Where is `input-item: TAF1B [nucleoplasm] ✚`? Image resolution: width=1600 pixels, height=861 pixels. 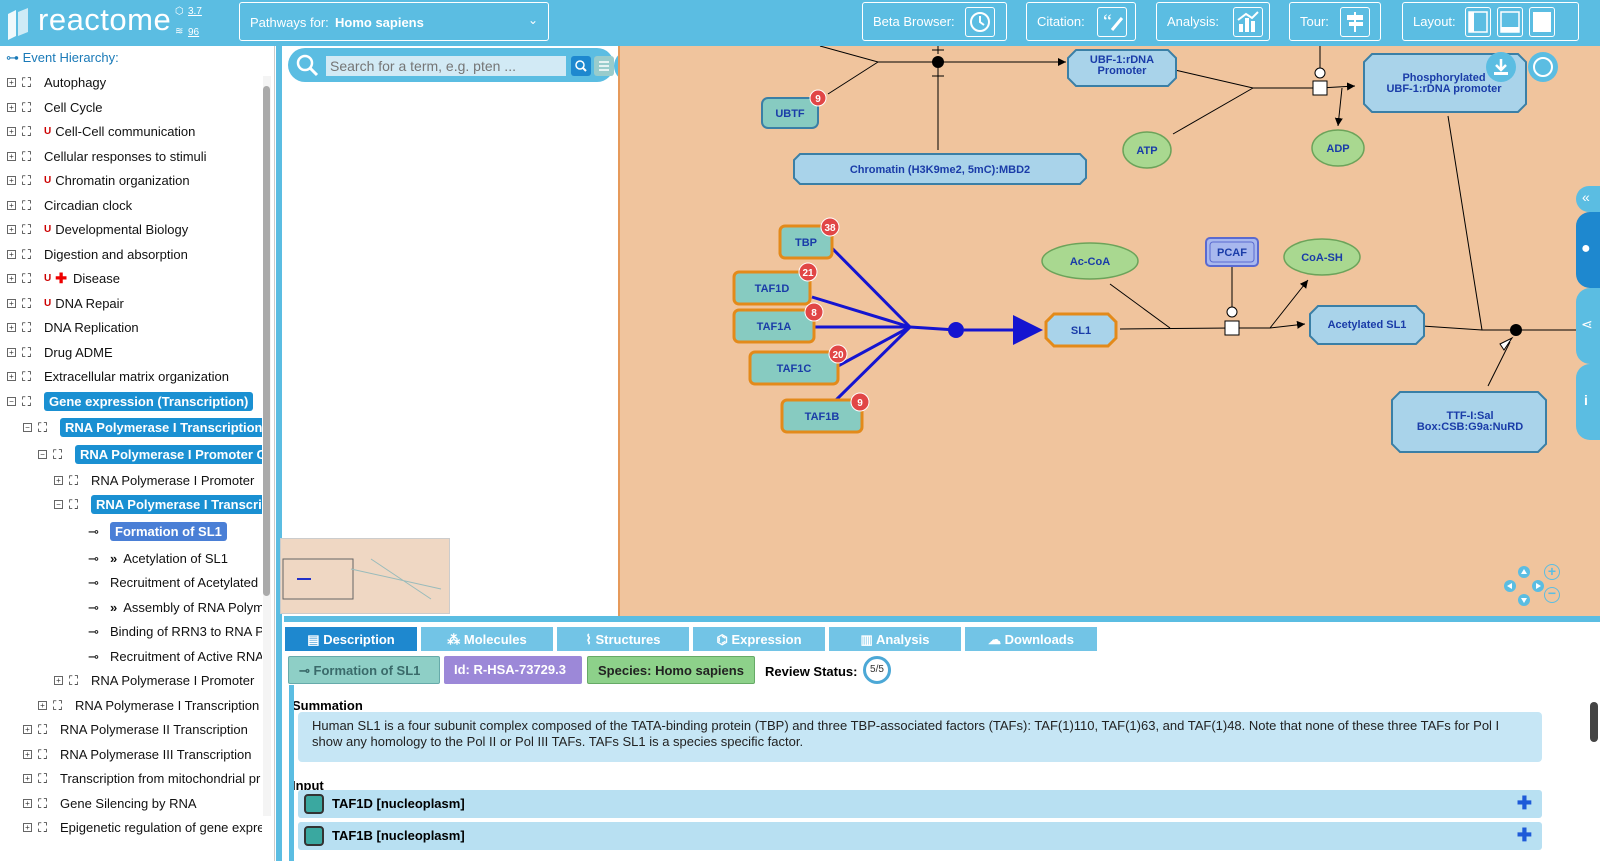 input-item: TAF1B [nucleoplasm] ✚ is located at coordinates (920, 836).